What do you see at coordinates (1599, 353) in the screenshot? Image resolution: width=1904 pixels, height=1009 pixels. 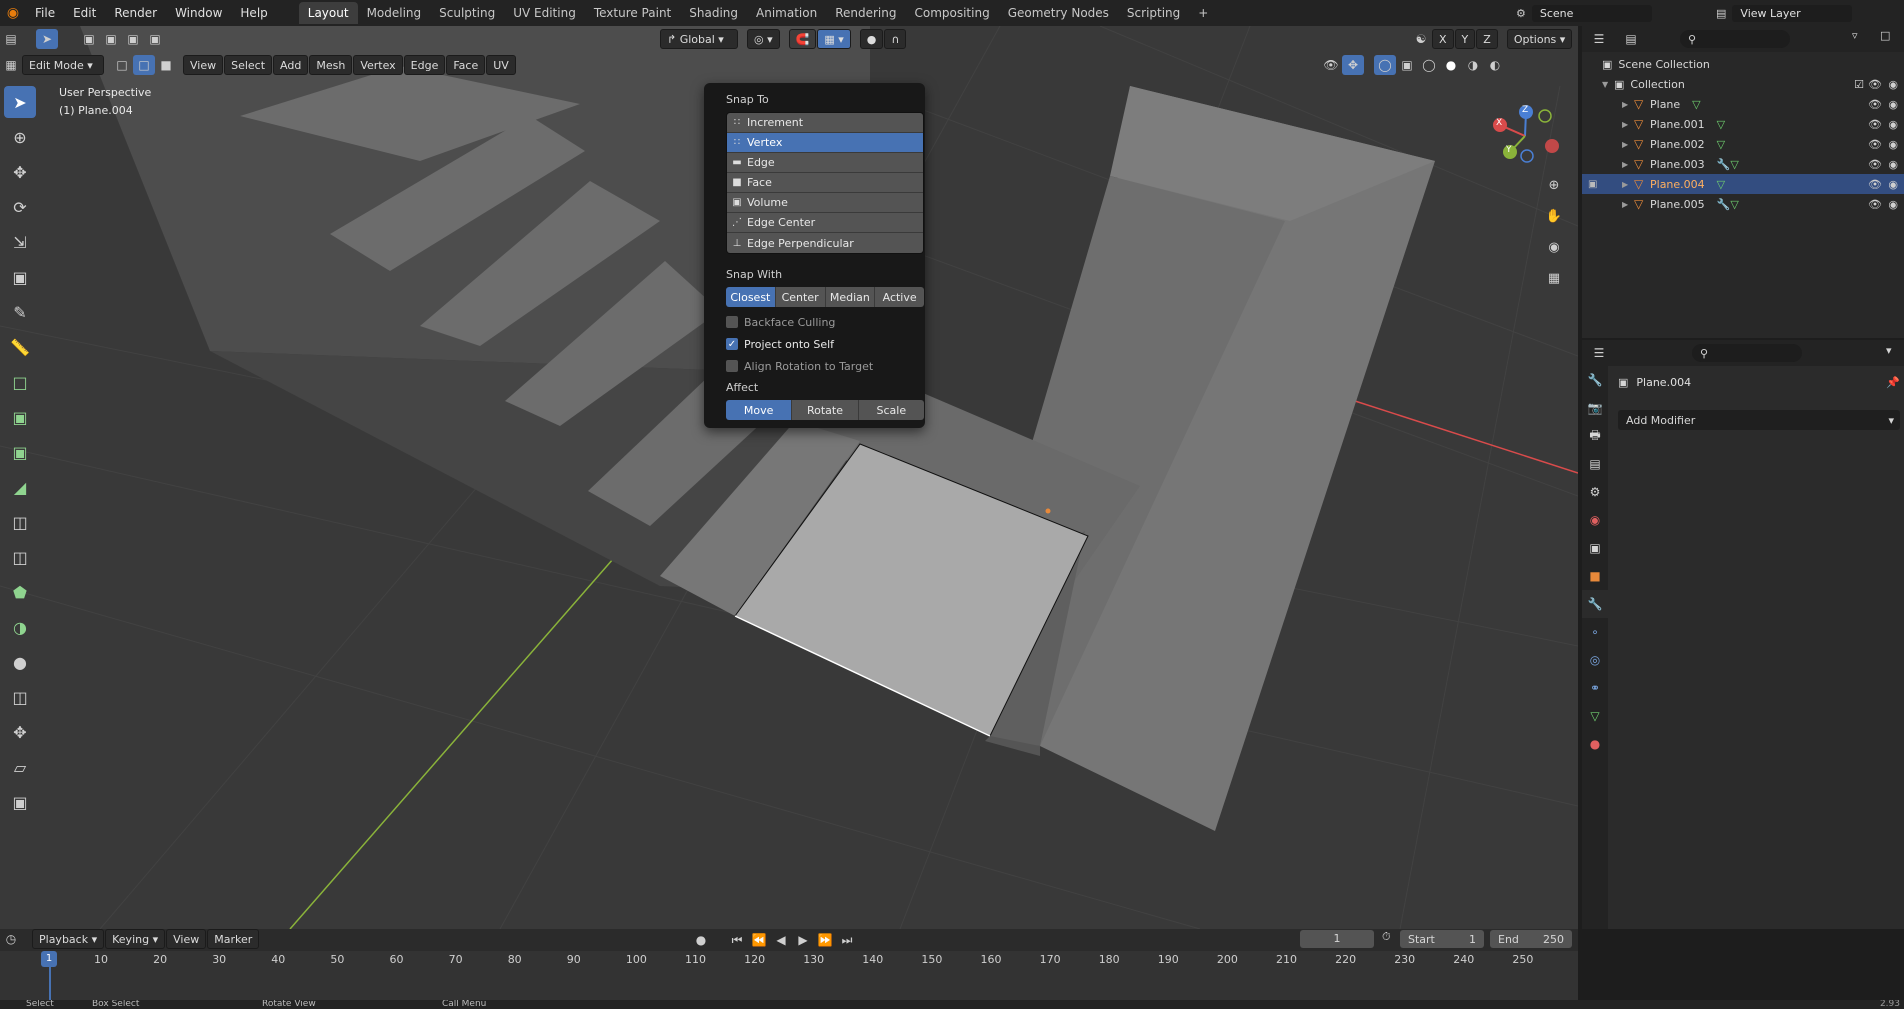 I see `properties-editor-icon: ☰` at bounding box center [1599, 353].